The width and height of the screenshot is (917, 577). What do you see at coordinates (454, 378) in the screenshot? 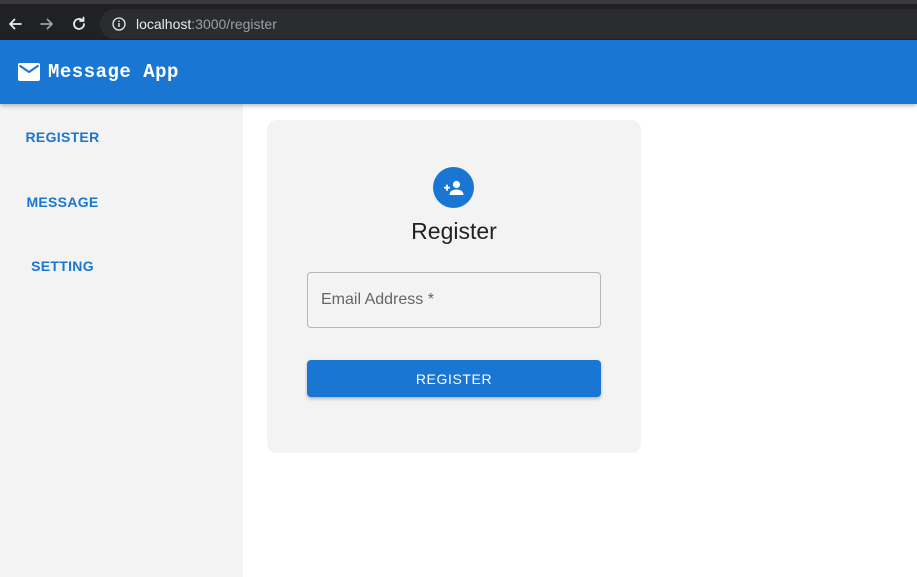
I see `register-button: REGISTER` at bounding box center [454, 378].